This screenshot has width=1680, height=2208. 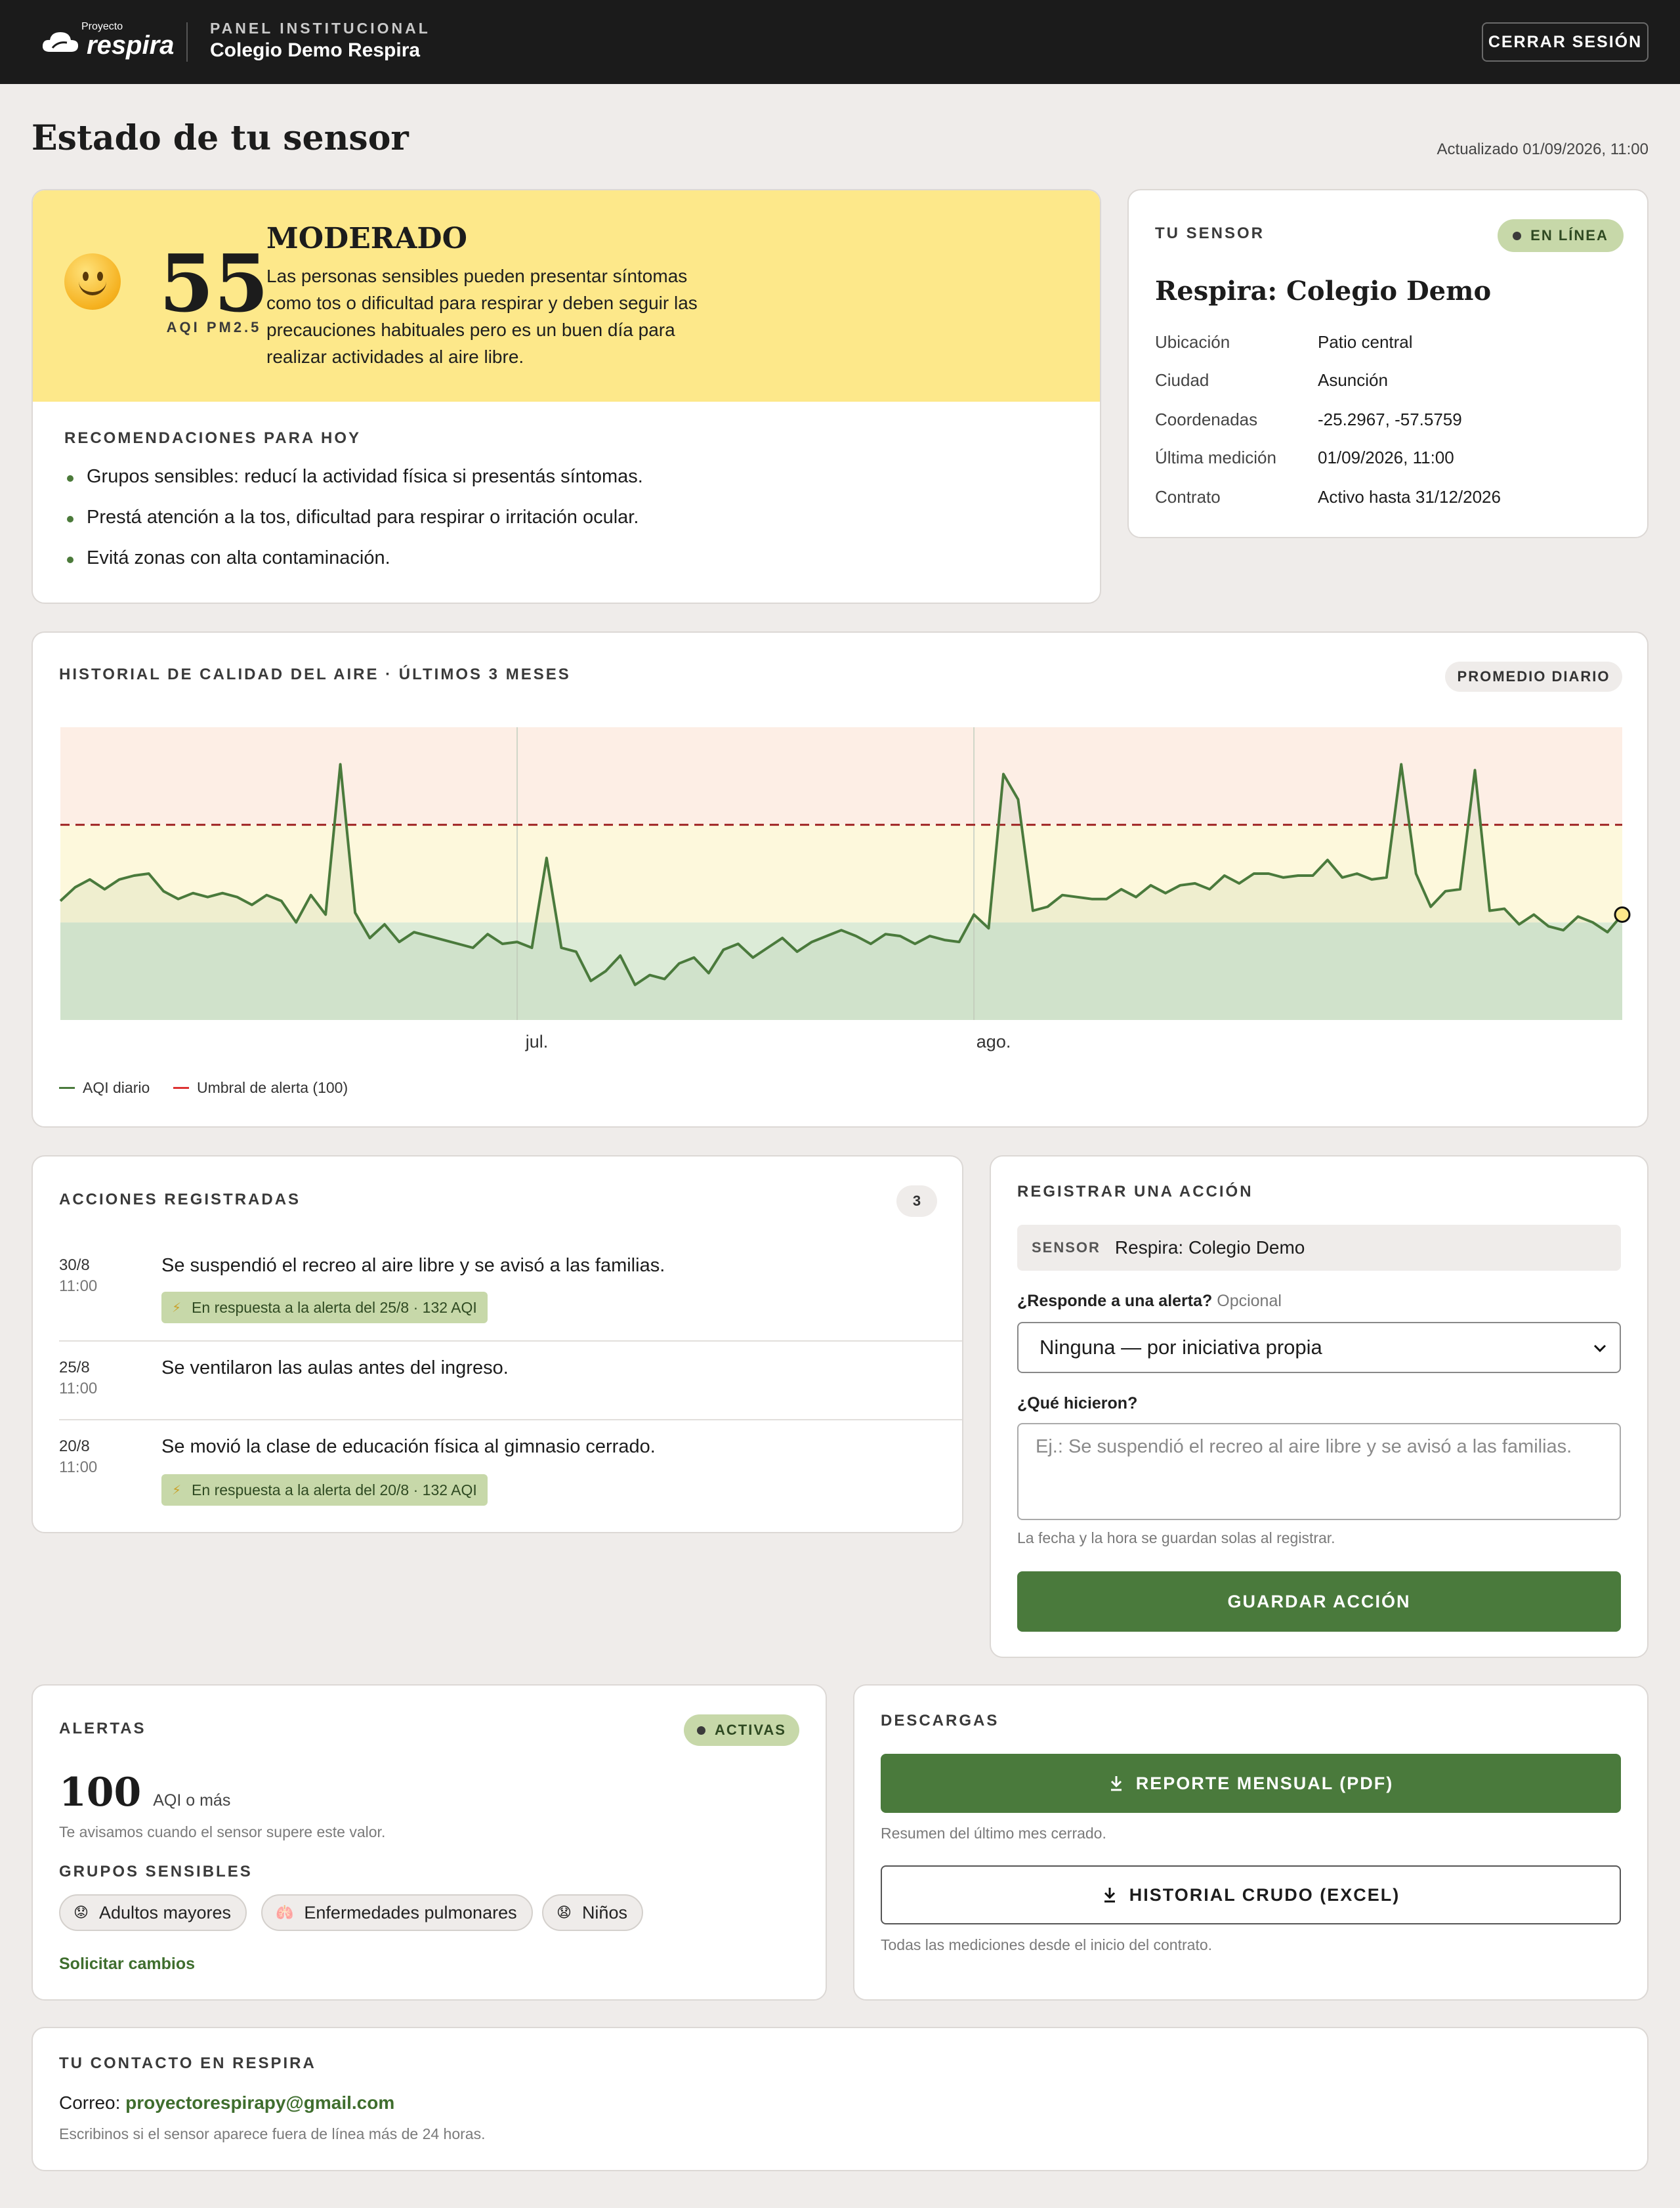 I want to click on info-value: -25.2967, -57.5759, so click(x=1390, y=419).